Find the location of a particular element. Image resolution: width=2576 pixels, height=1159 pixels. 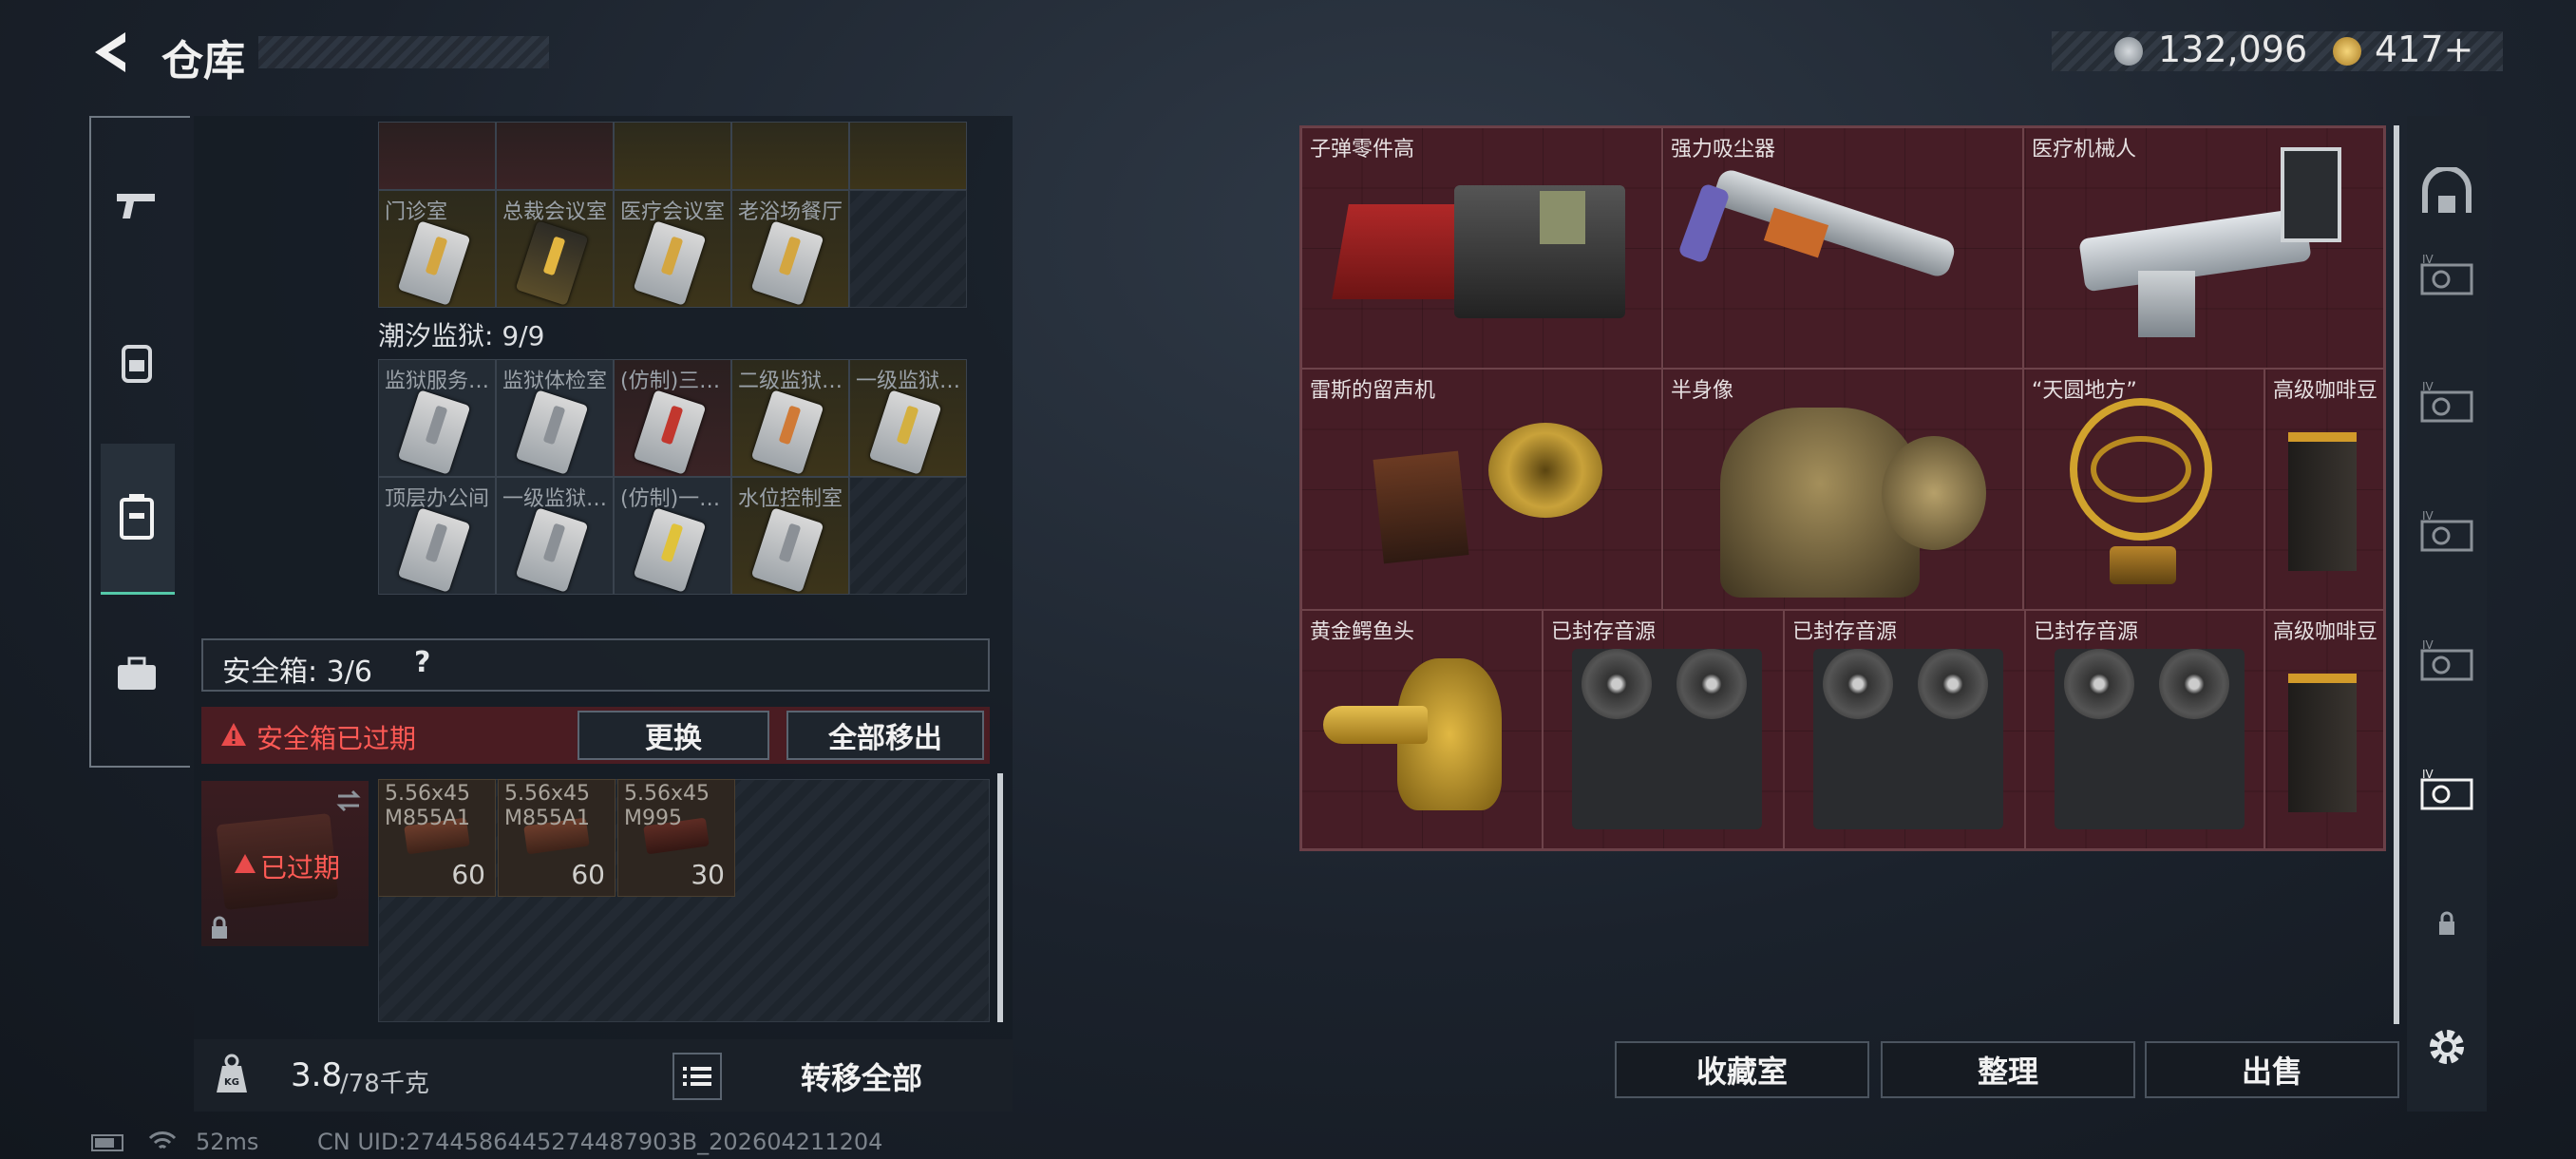

move-all-out-button: 全部移出 is located at coordinates (885, 735).